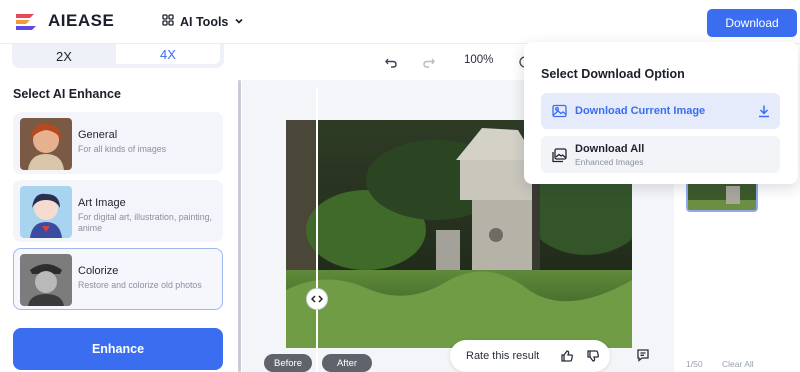  I want to click on download-all-label: Download All, so click(610, 149).